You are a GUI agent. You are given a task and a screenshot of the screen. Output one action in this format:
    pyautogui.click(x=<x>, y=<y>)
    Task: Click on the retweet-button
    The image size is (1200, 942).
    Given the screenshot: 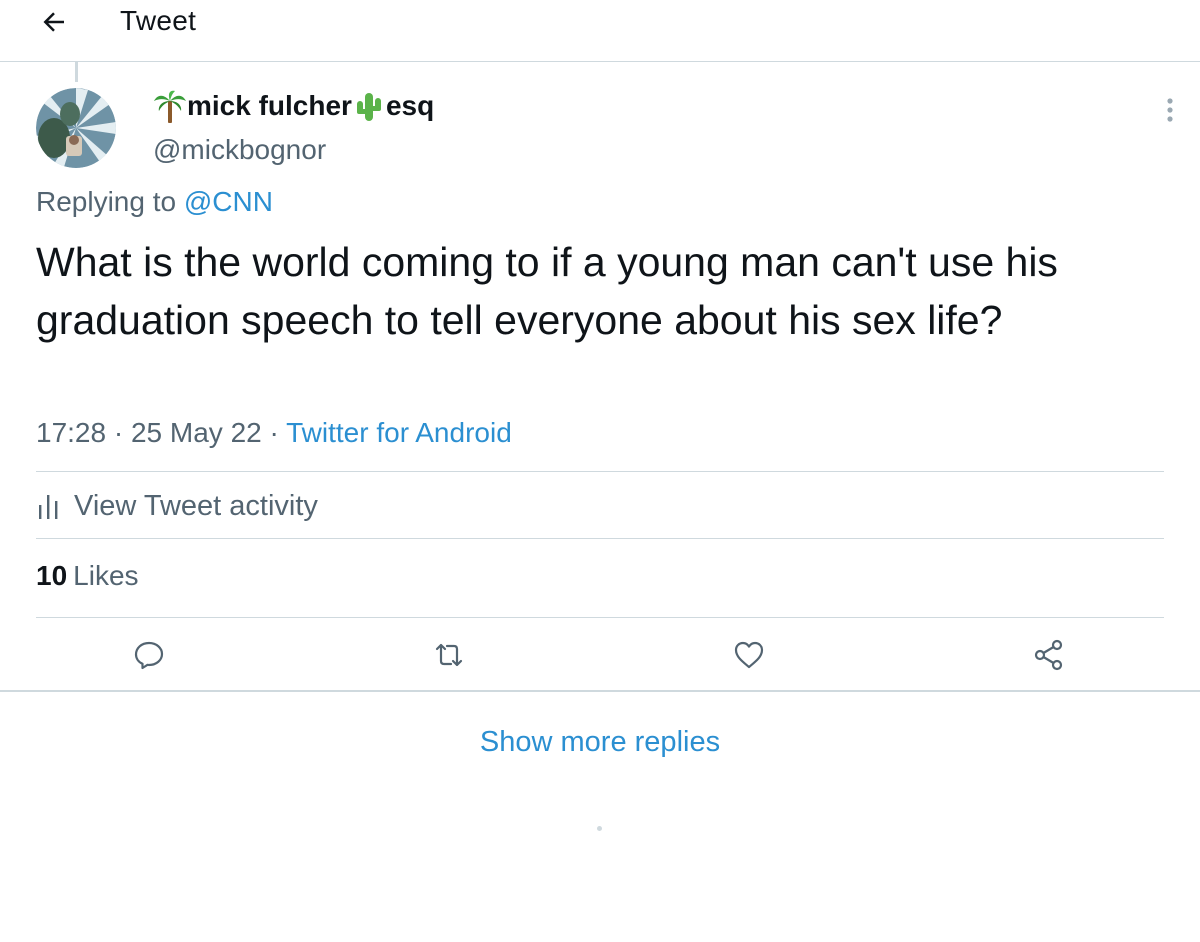 What is the action you would take?
    pyautogui.click(x=449, y=655)
    